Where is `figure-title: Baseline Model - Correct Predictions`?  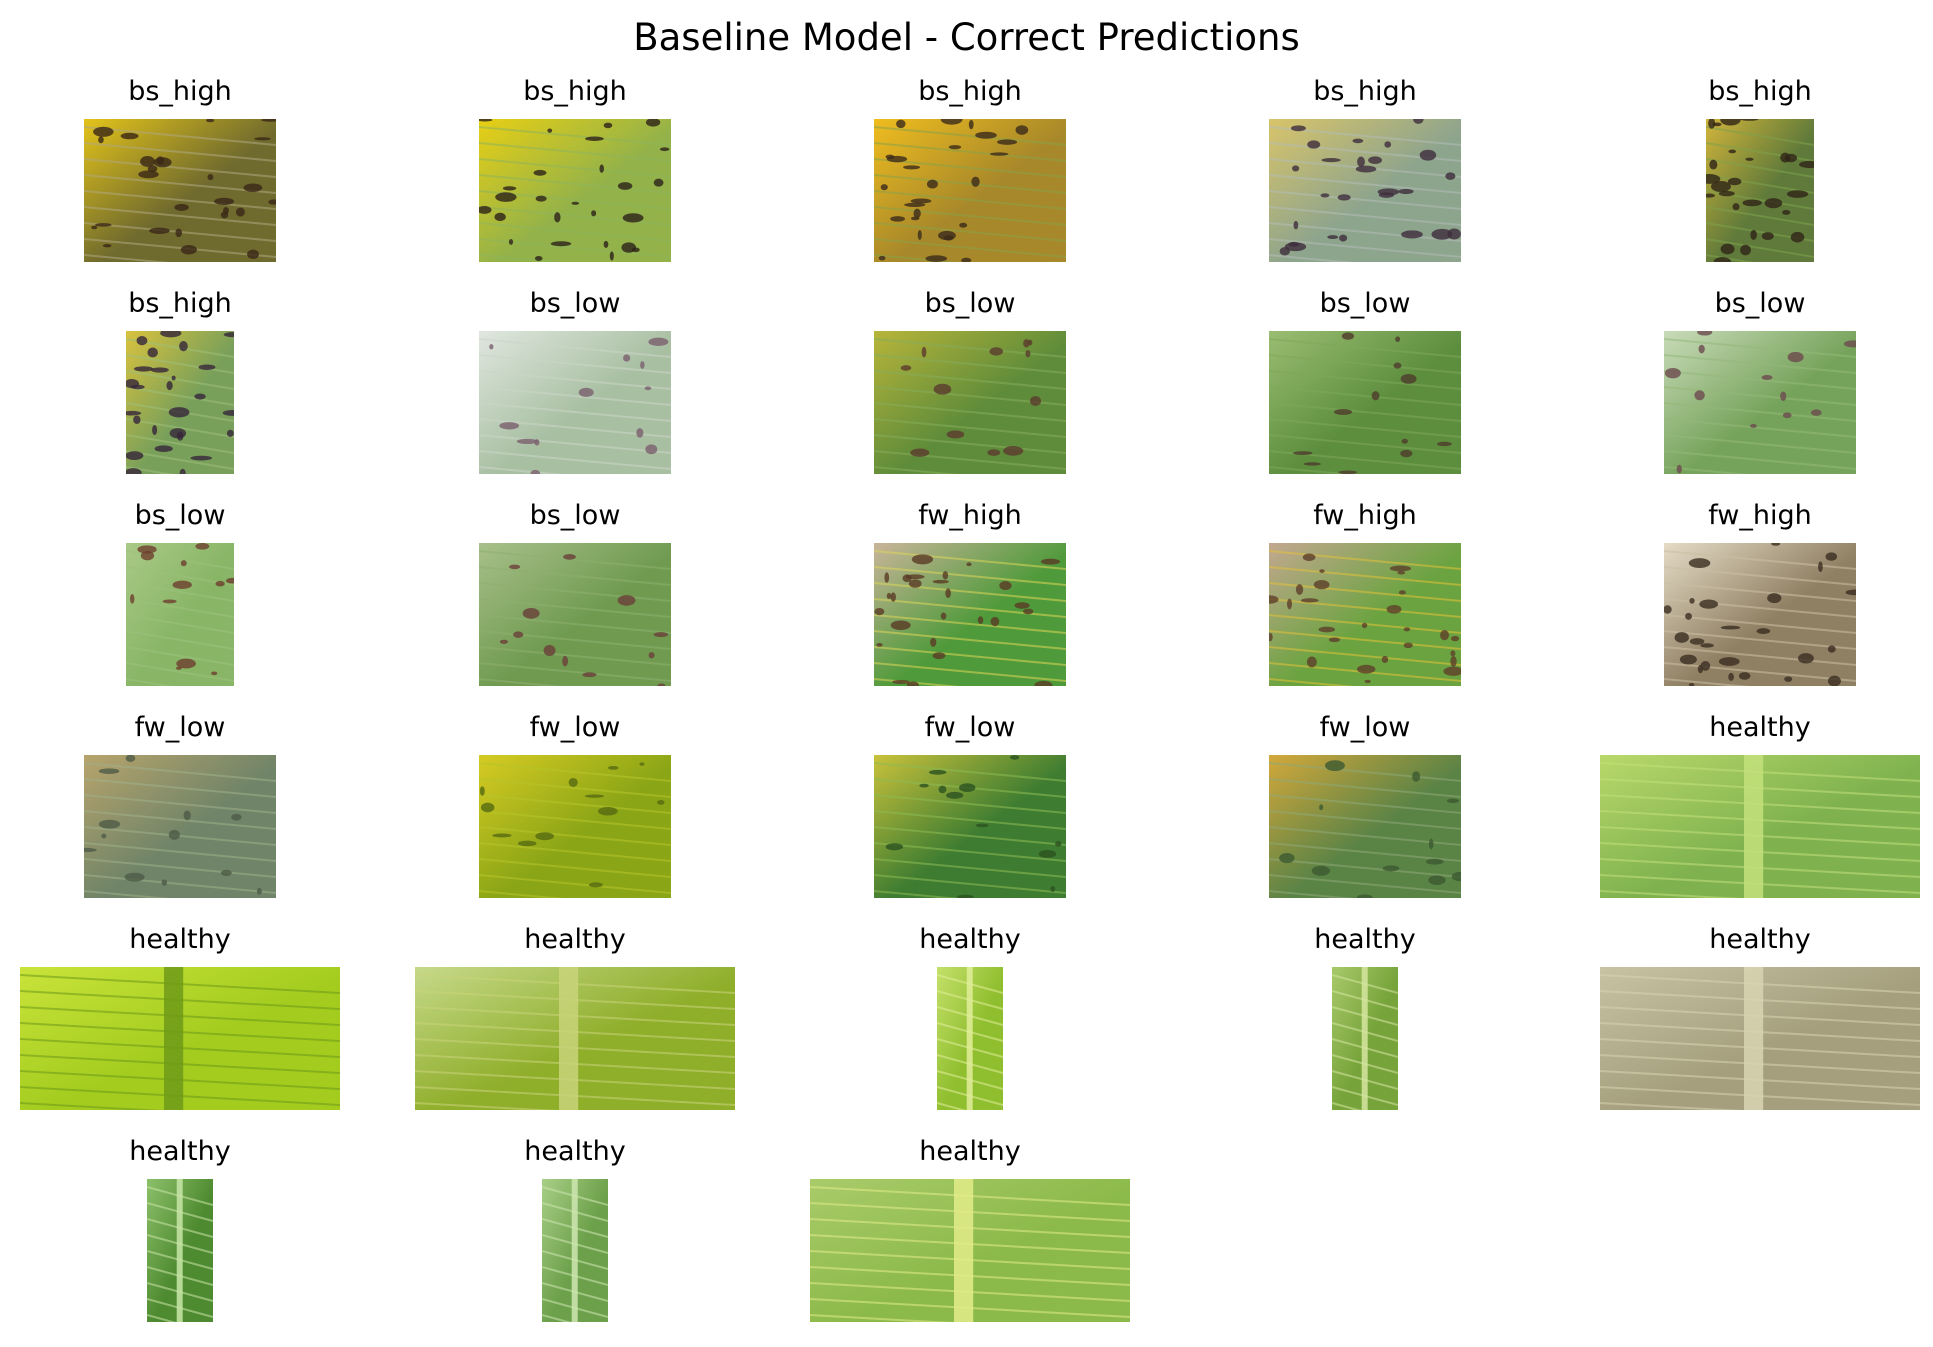
figure-title: Baseline Model - Correct Predictions is located at coordinates (966, 37).